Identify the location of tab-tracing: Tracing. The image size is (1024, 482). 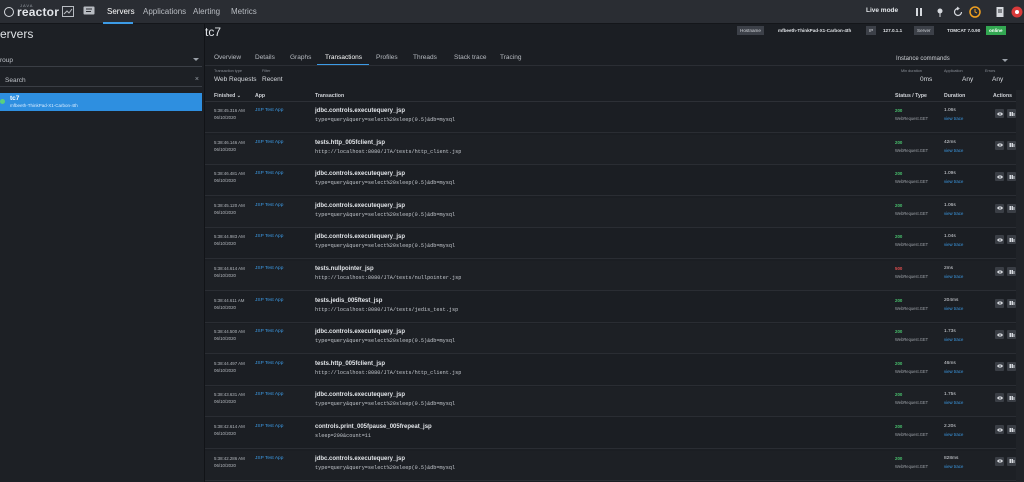
(510, 57).